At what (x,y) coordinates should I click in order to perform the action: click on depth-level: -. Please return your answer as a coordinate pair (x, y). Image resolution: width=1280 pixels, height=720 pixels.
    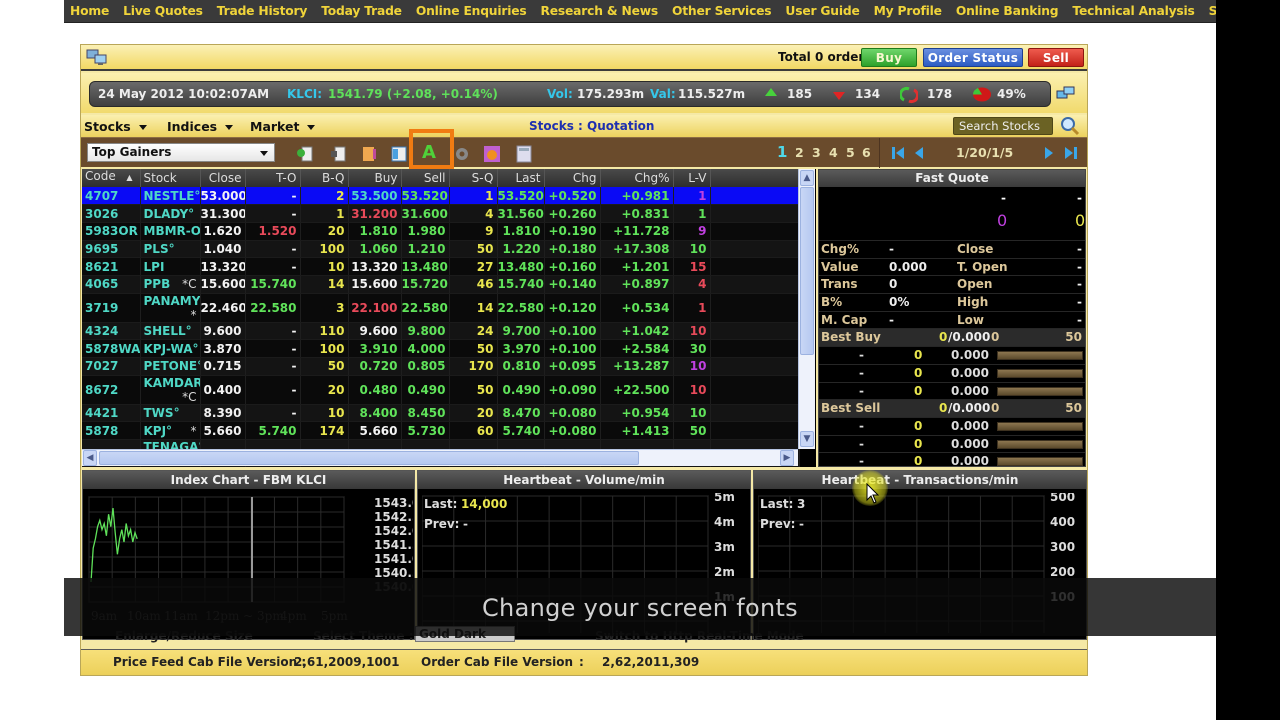
    Looking at the image, I should click on (861, 425).